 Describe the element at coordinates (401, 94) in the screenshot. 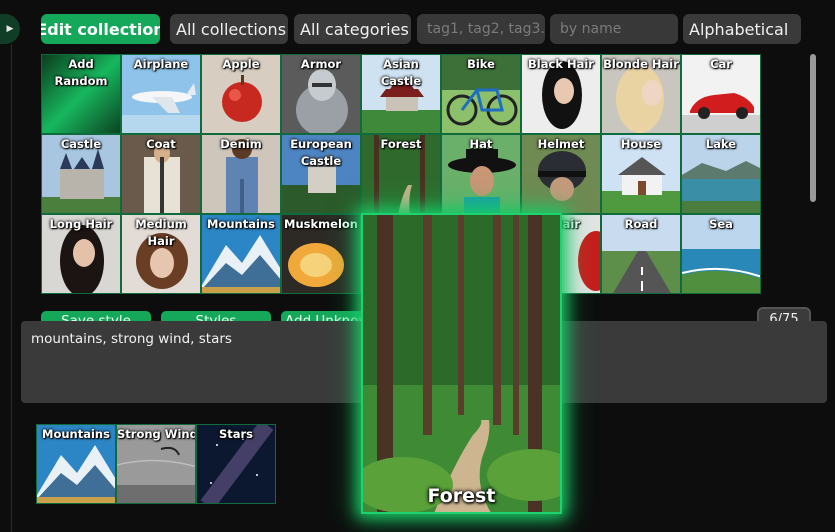

I see `tile-asian-castle: Asian Castle` at that location.